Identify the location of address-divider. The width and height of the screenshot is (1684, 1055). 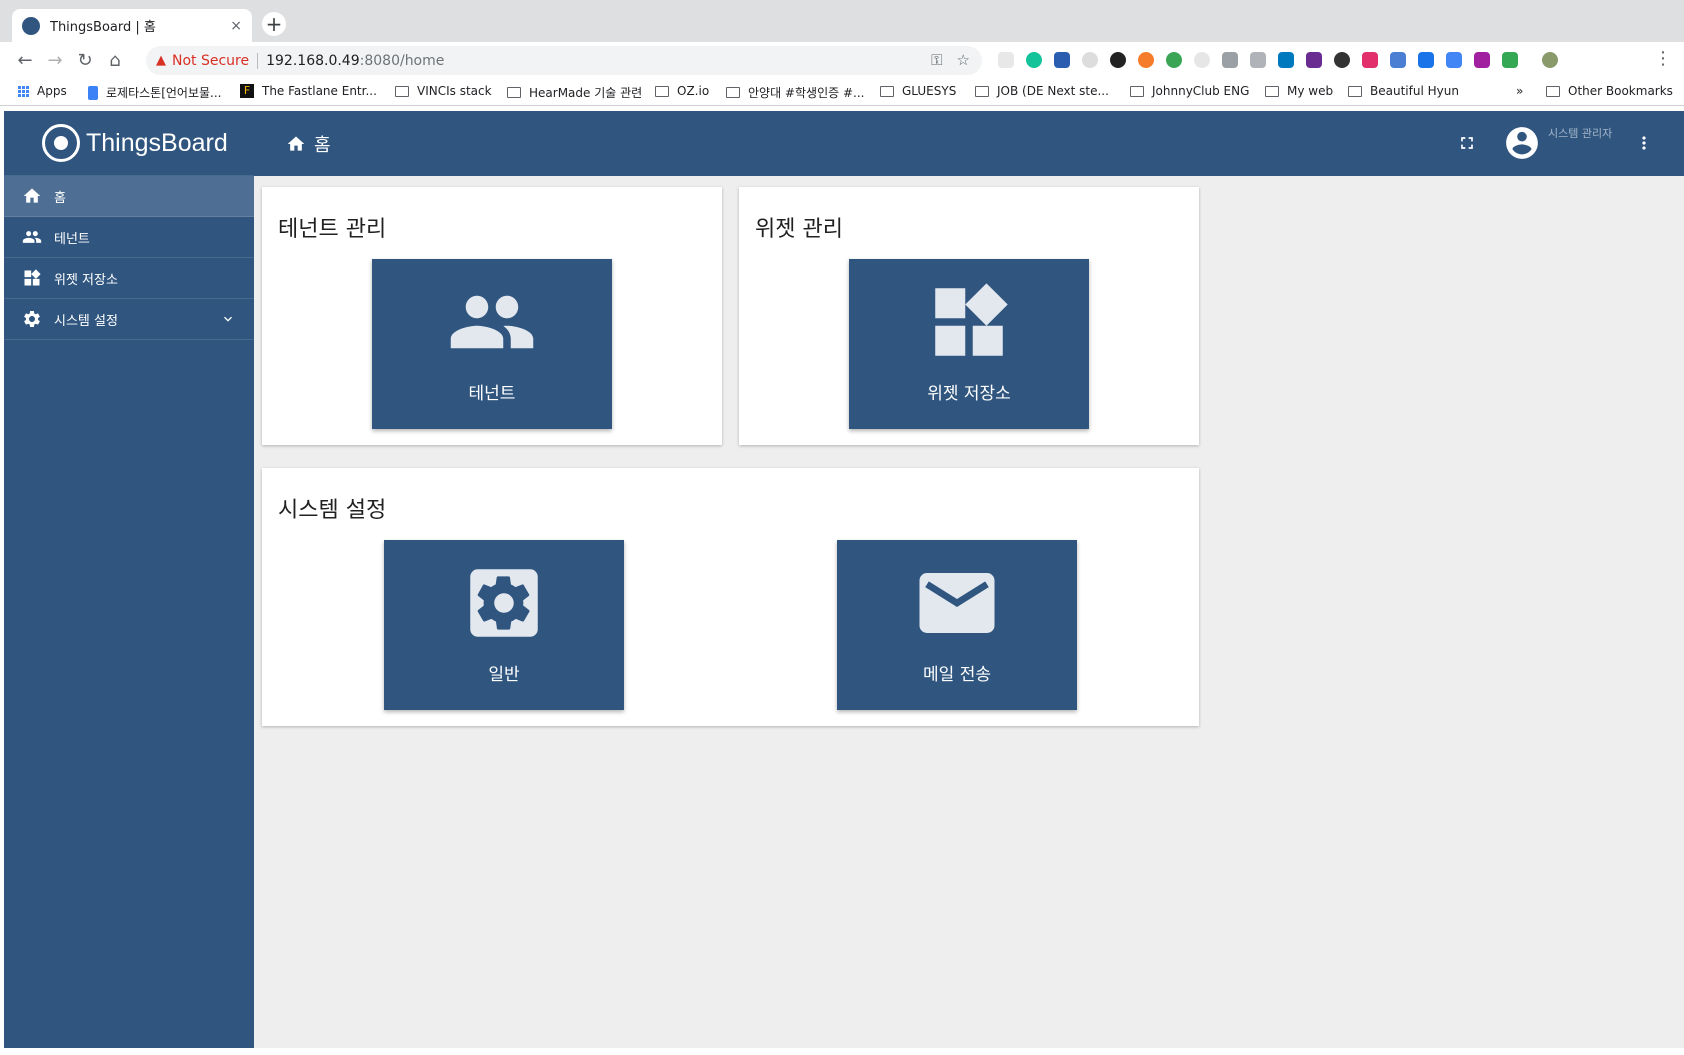
(258, 60).